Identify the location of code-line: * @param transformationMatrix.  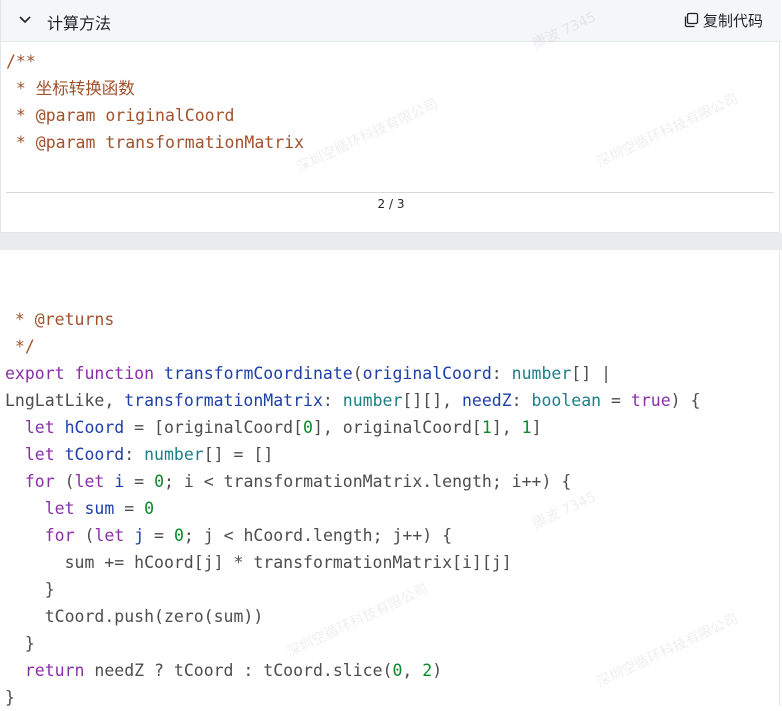
(155, 142).